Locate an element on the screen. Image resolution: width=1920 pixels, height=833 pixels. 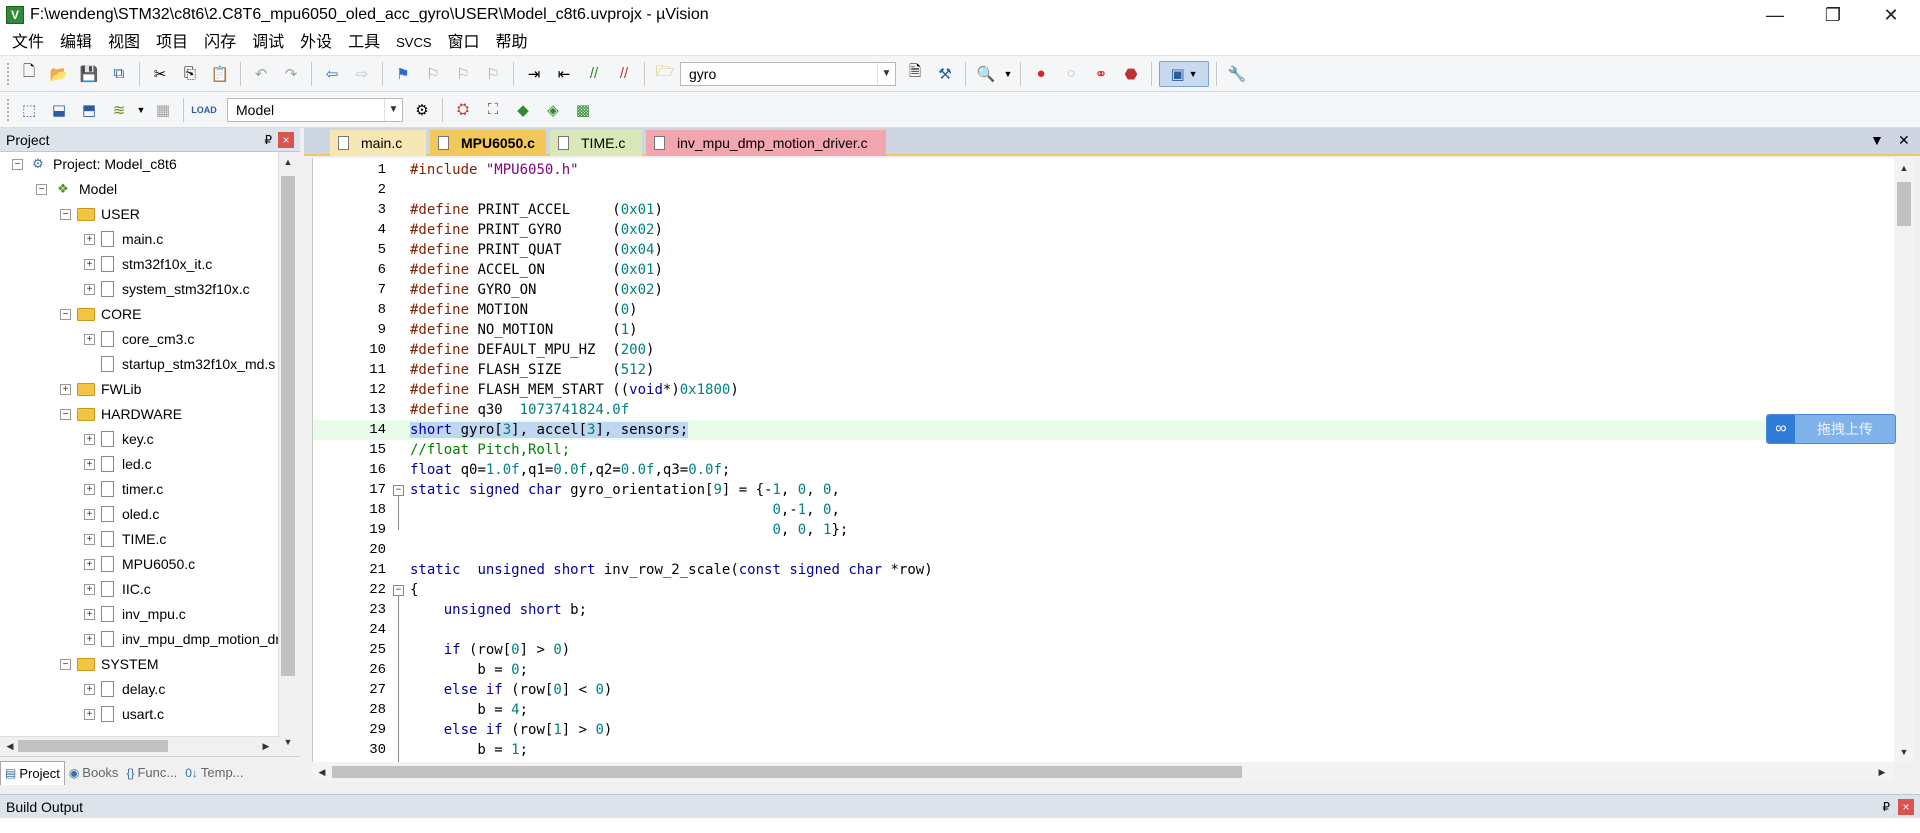
uncomment-icon: // is located at coordinates (624, 74).